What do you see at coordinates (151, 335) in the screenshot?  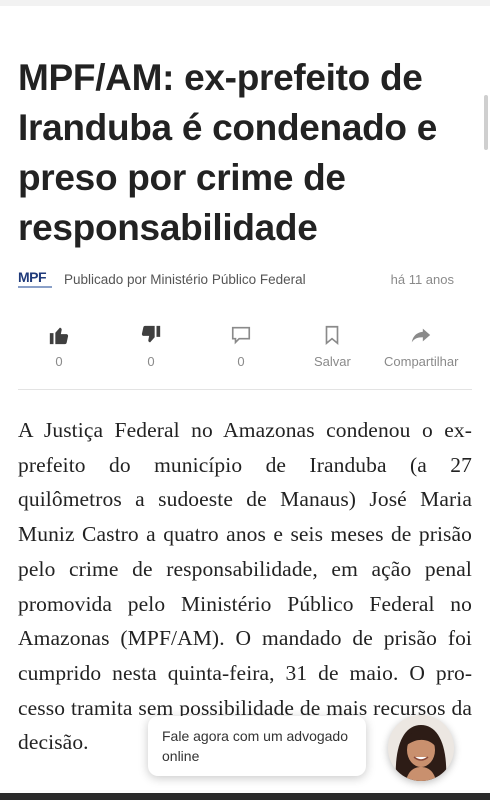 I see `thumbs-down-icon` at bounding box center [151, 335].